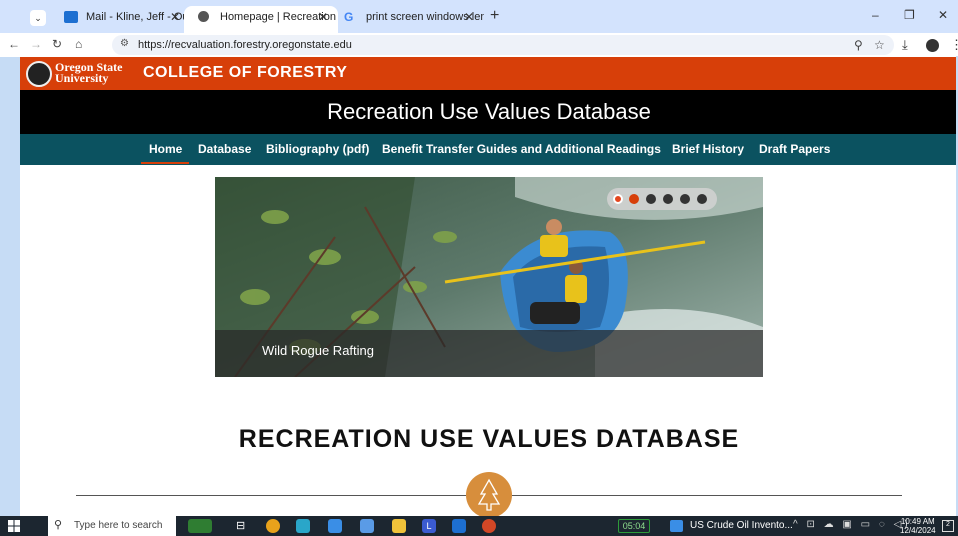  Describe the element at coordinates (88, 72) in the screenshot. I see `osu-wordmark: Oregon State University` at that location.